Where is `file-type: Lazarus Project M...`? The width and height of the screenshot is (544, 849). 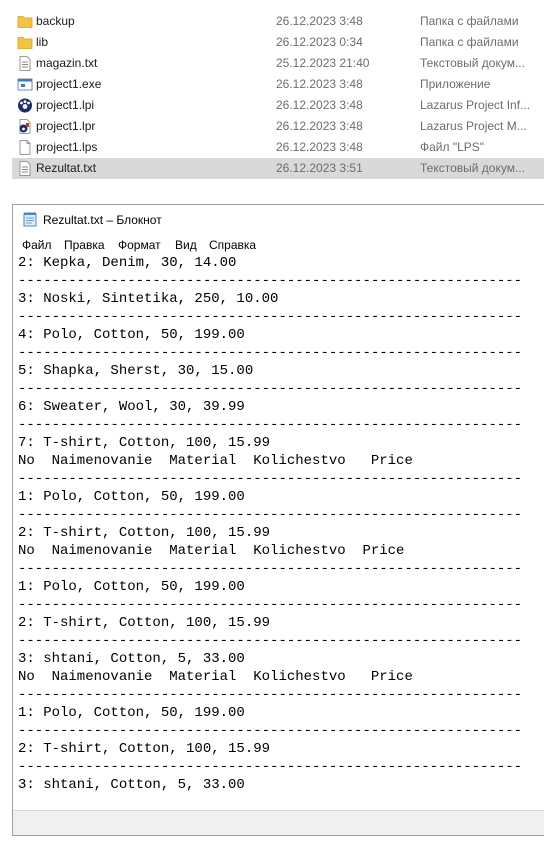
file-type: Lazarus Project M... is located at coordinates (473, 126).